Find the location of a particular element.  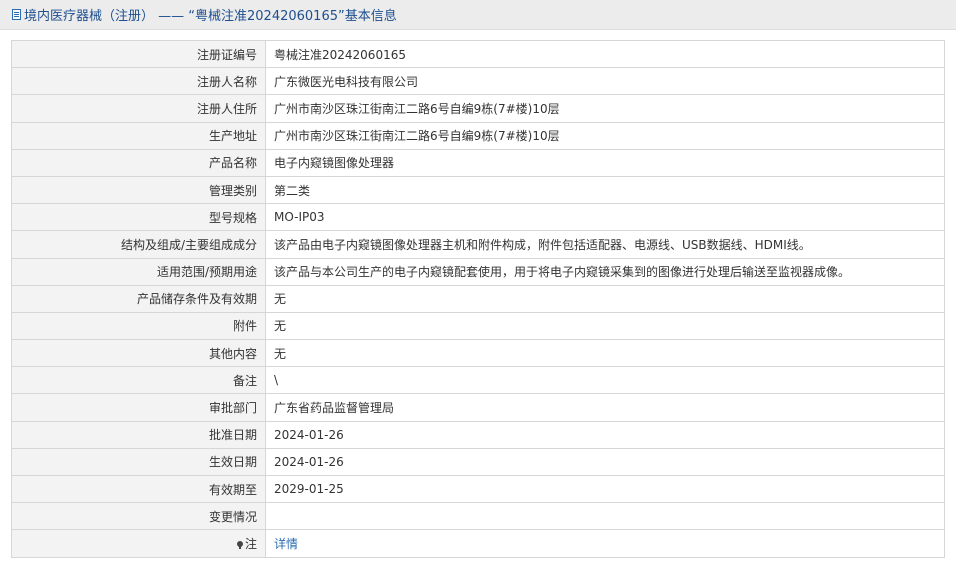

page-title: 境内医疗器械（注册） —— “粤械注准20242060165”基本信息 is located at coordinates (210, 16).